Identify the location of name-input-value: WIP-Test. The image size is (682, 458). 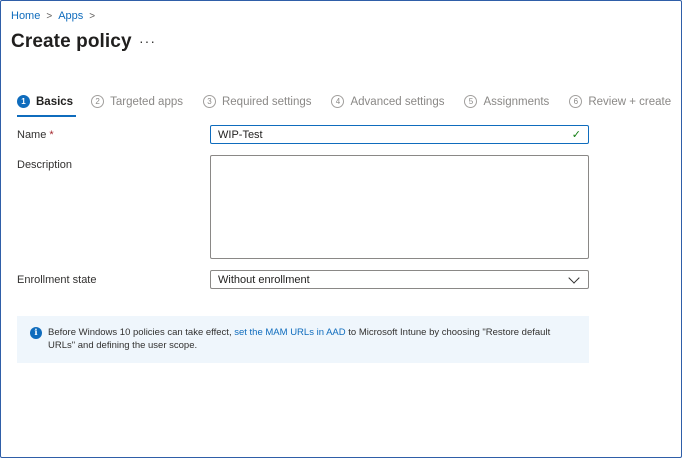
(240, 134).